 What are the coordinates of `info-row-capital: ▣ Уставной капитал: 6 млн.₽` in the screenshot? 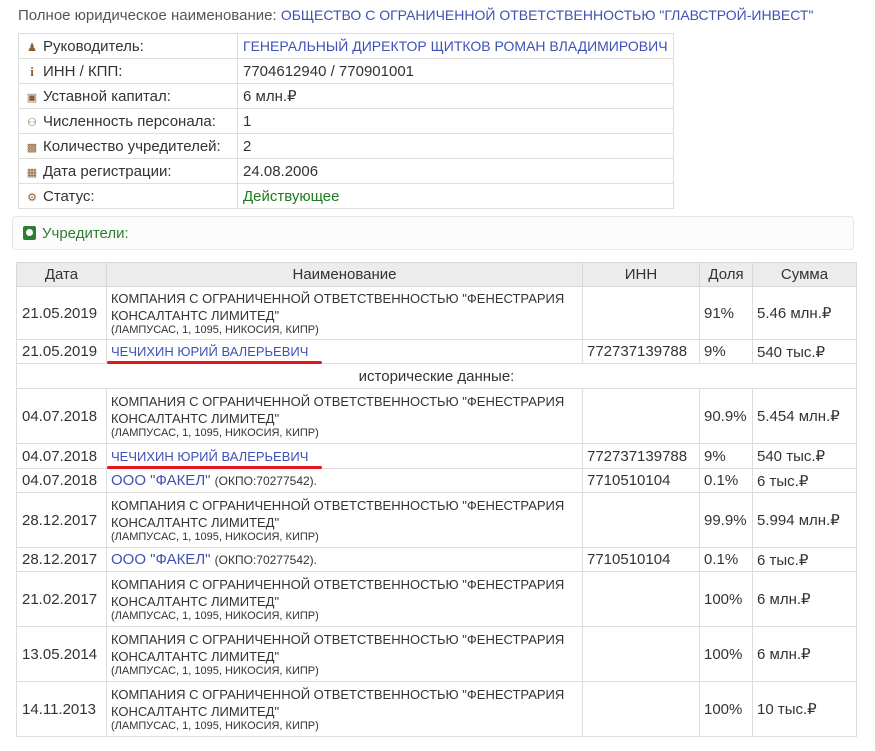 It's located at (346, 96).